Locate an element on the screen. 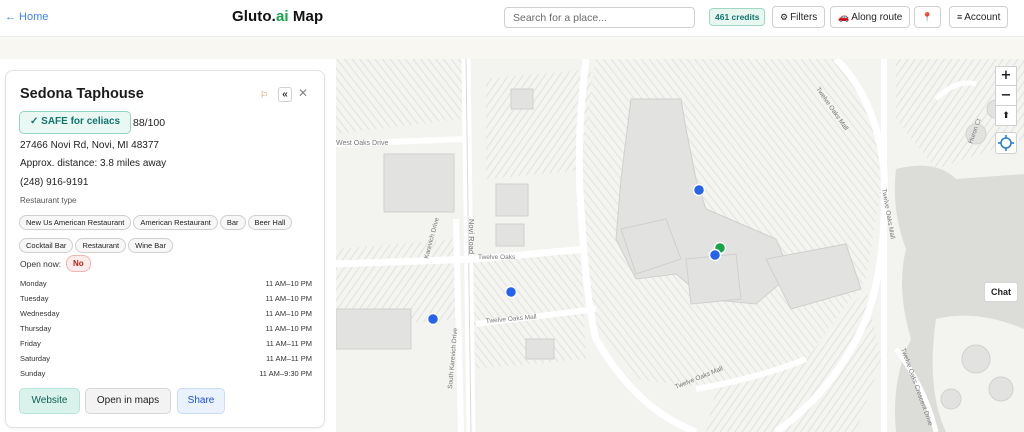 This screenshot has width=1024, height=432. hours-row: Saturday 11 AM–11 PM is located at coordinates (166, 359).